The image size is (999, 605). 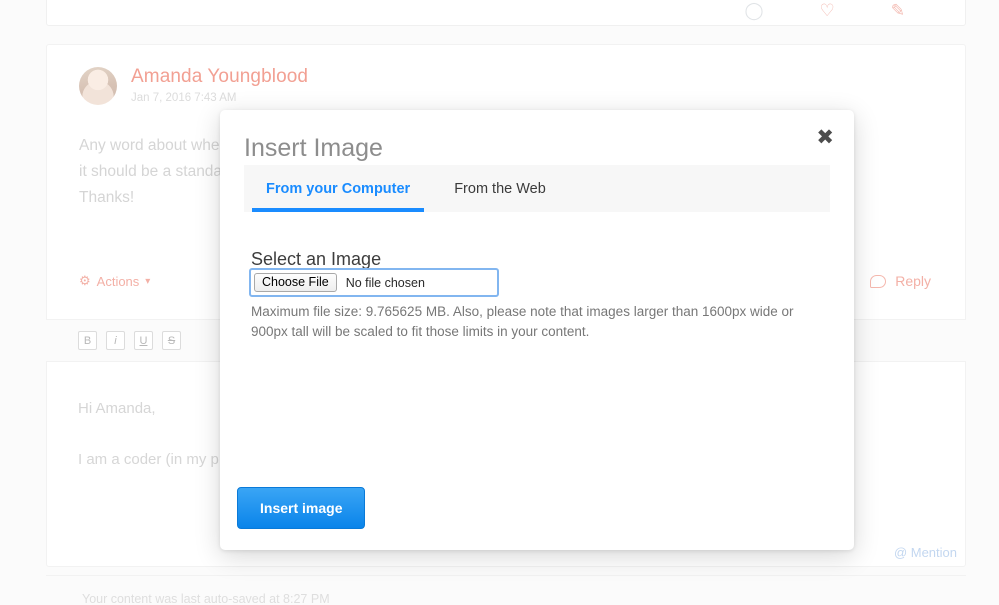 I want to click on choose-file-button: Choose File, so click(x=295, y=282).